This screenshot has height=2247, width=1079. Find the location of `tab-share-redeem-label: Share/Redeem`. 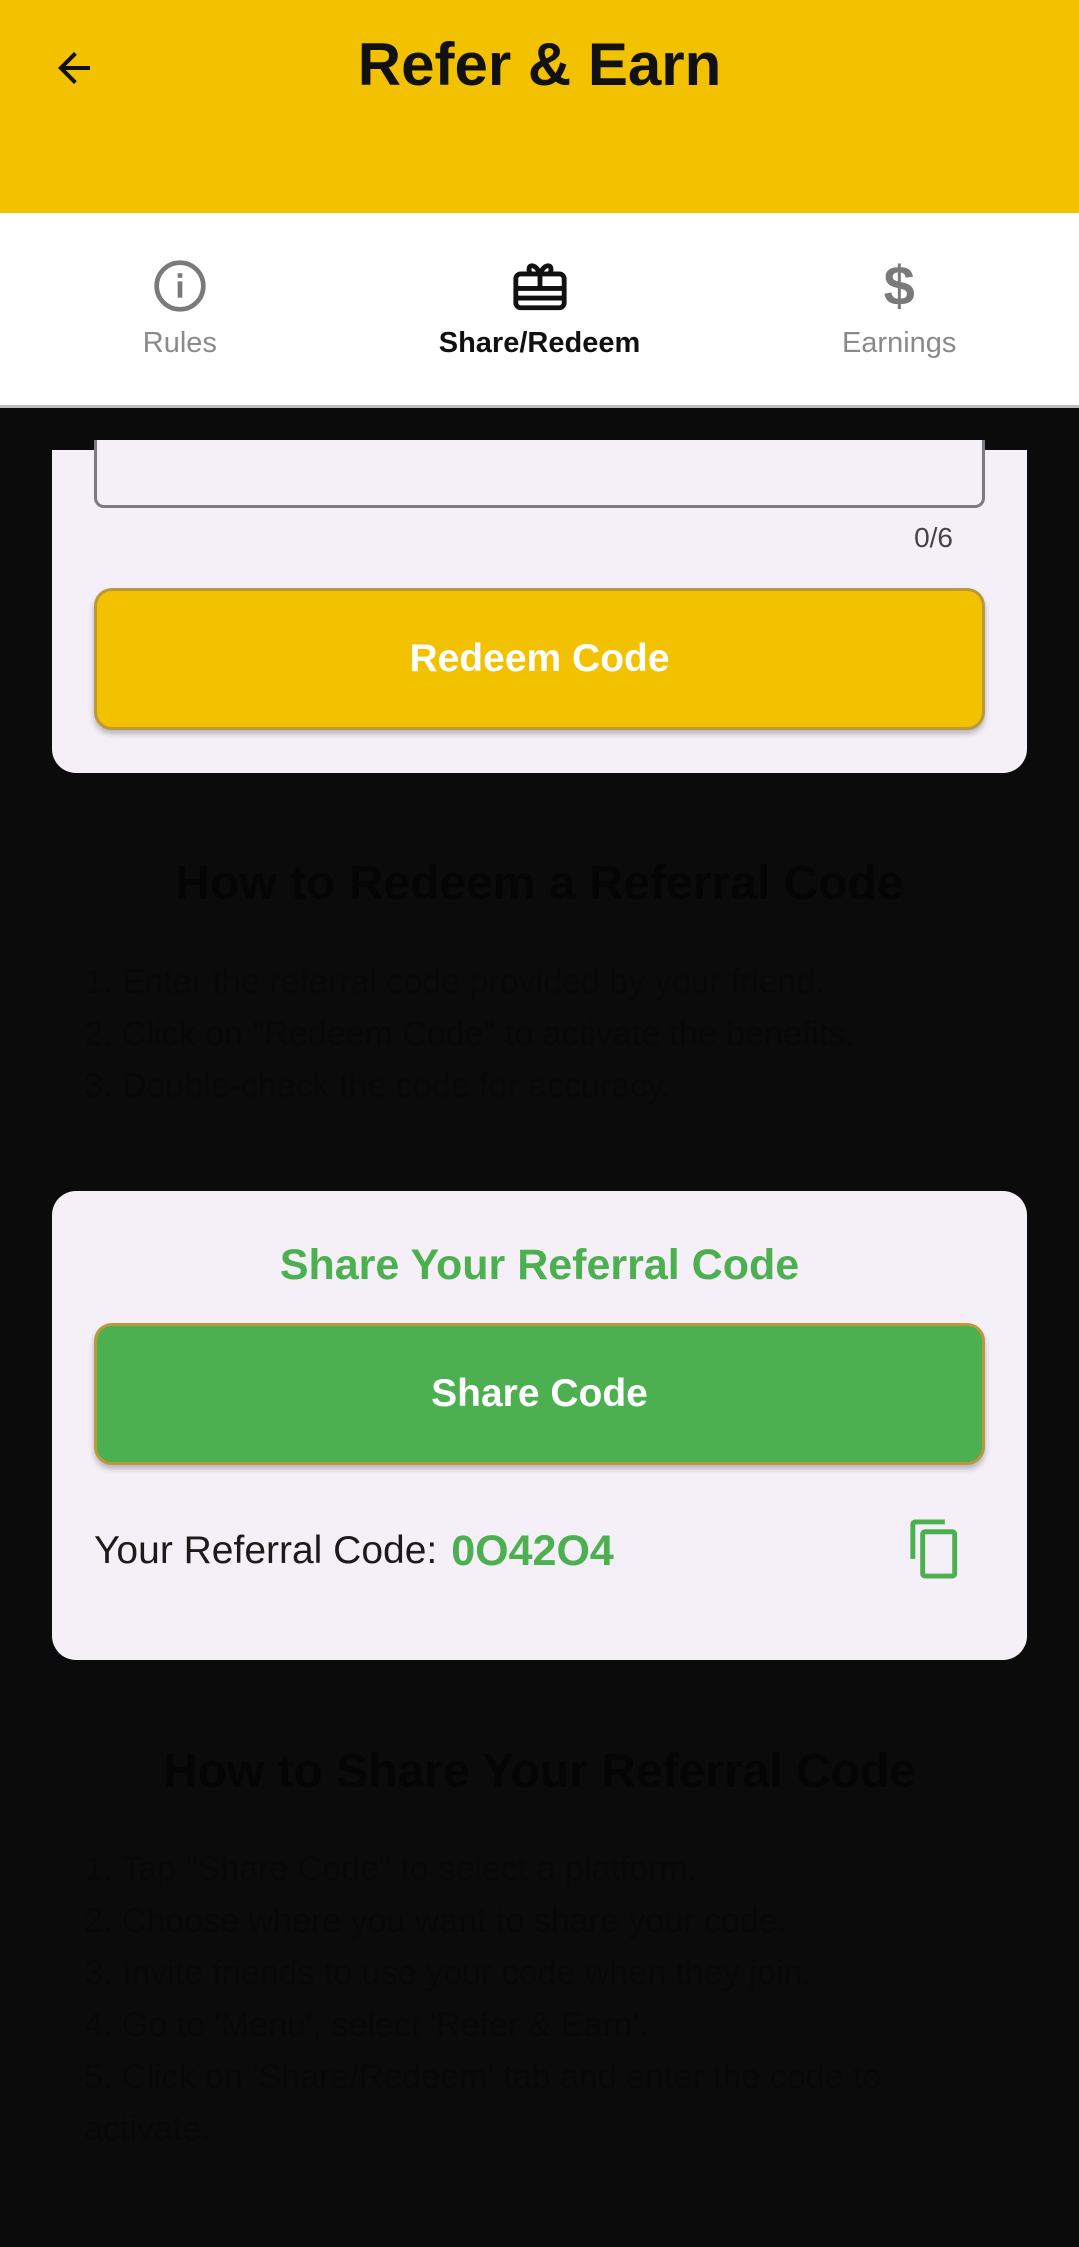

tab-share-redeem-label: Share/Redeem is located at coordinates (539, 343).